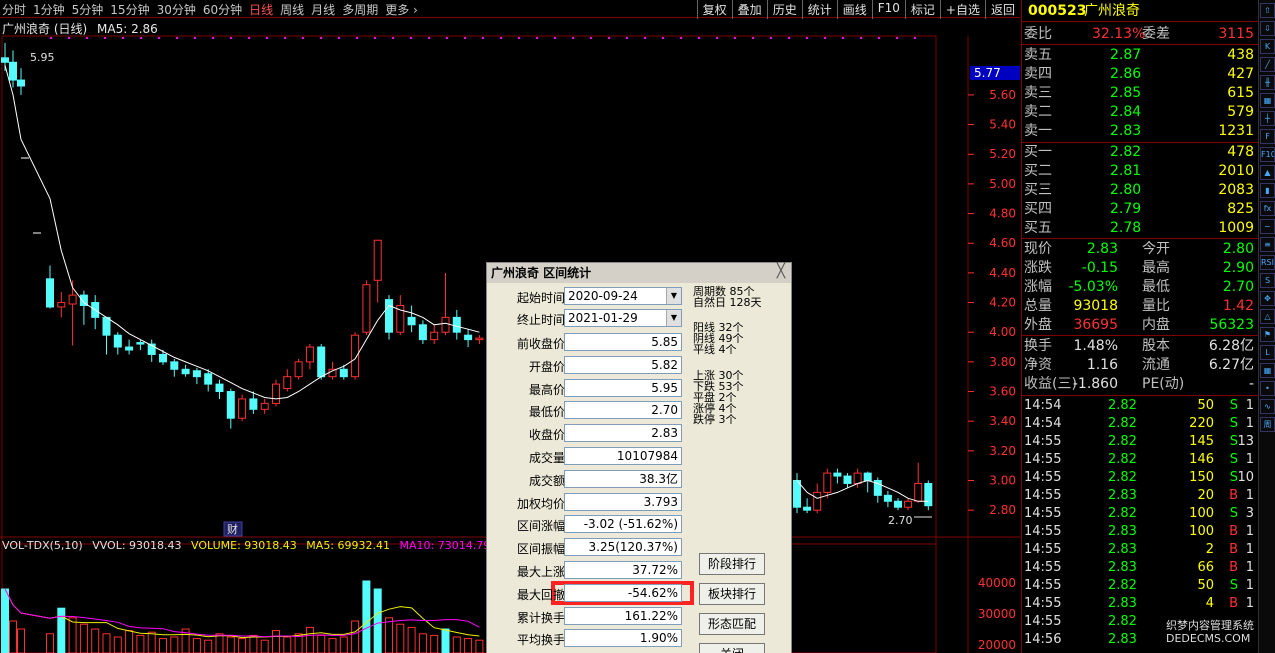 This screenshot has width=1275, height=653. Describe the element at coordinates (819, 9) in the screenshot. I see `tool-button: 统计` at that location.